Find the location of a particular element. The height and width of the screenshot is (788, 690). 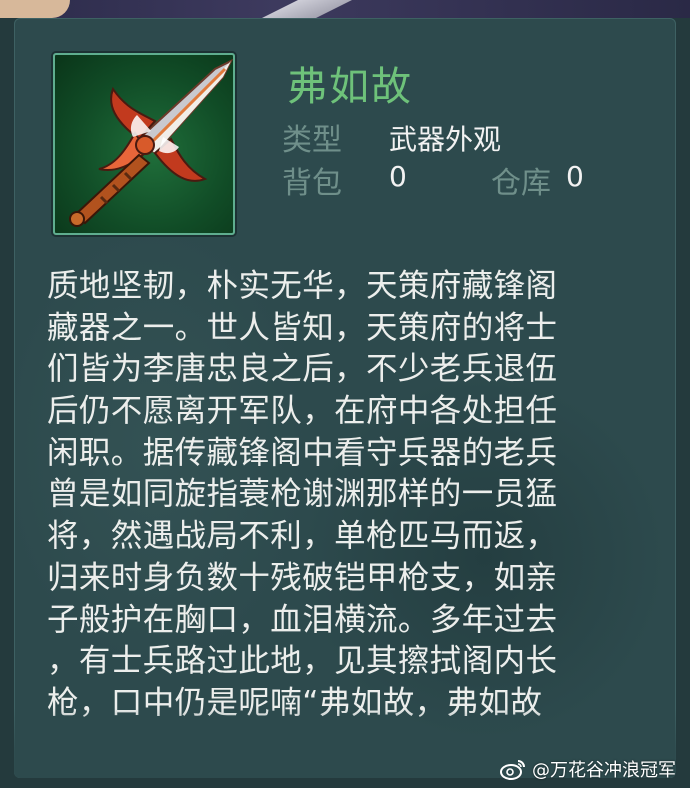

watermark: @万花谷冲浪冠军 is located at coordinates (588, 769).